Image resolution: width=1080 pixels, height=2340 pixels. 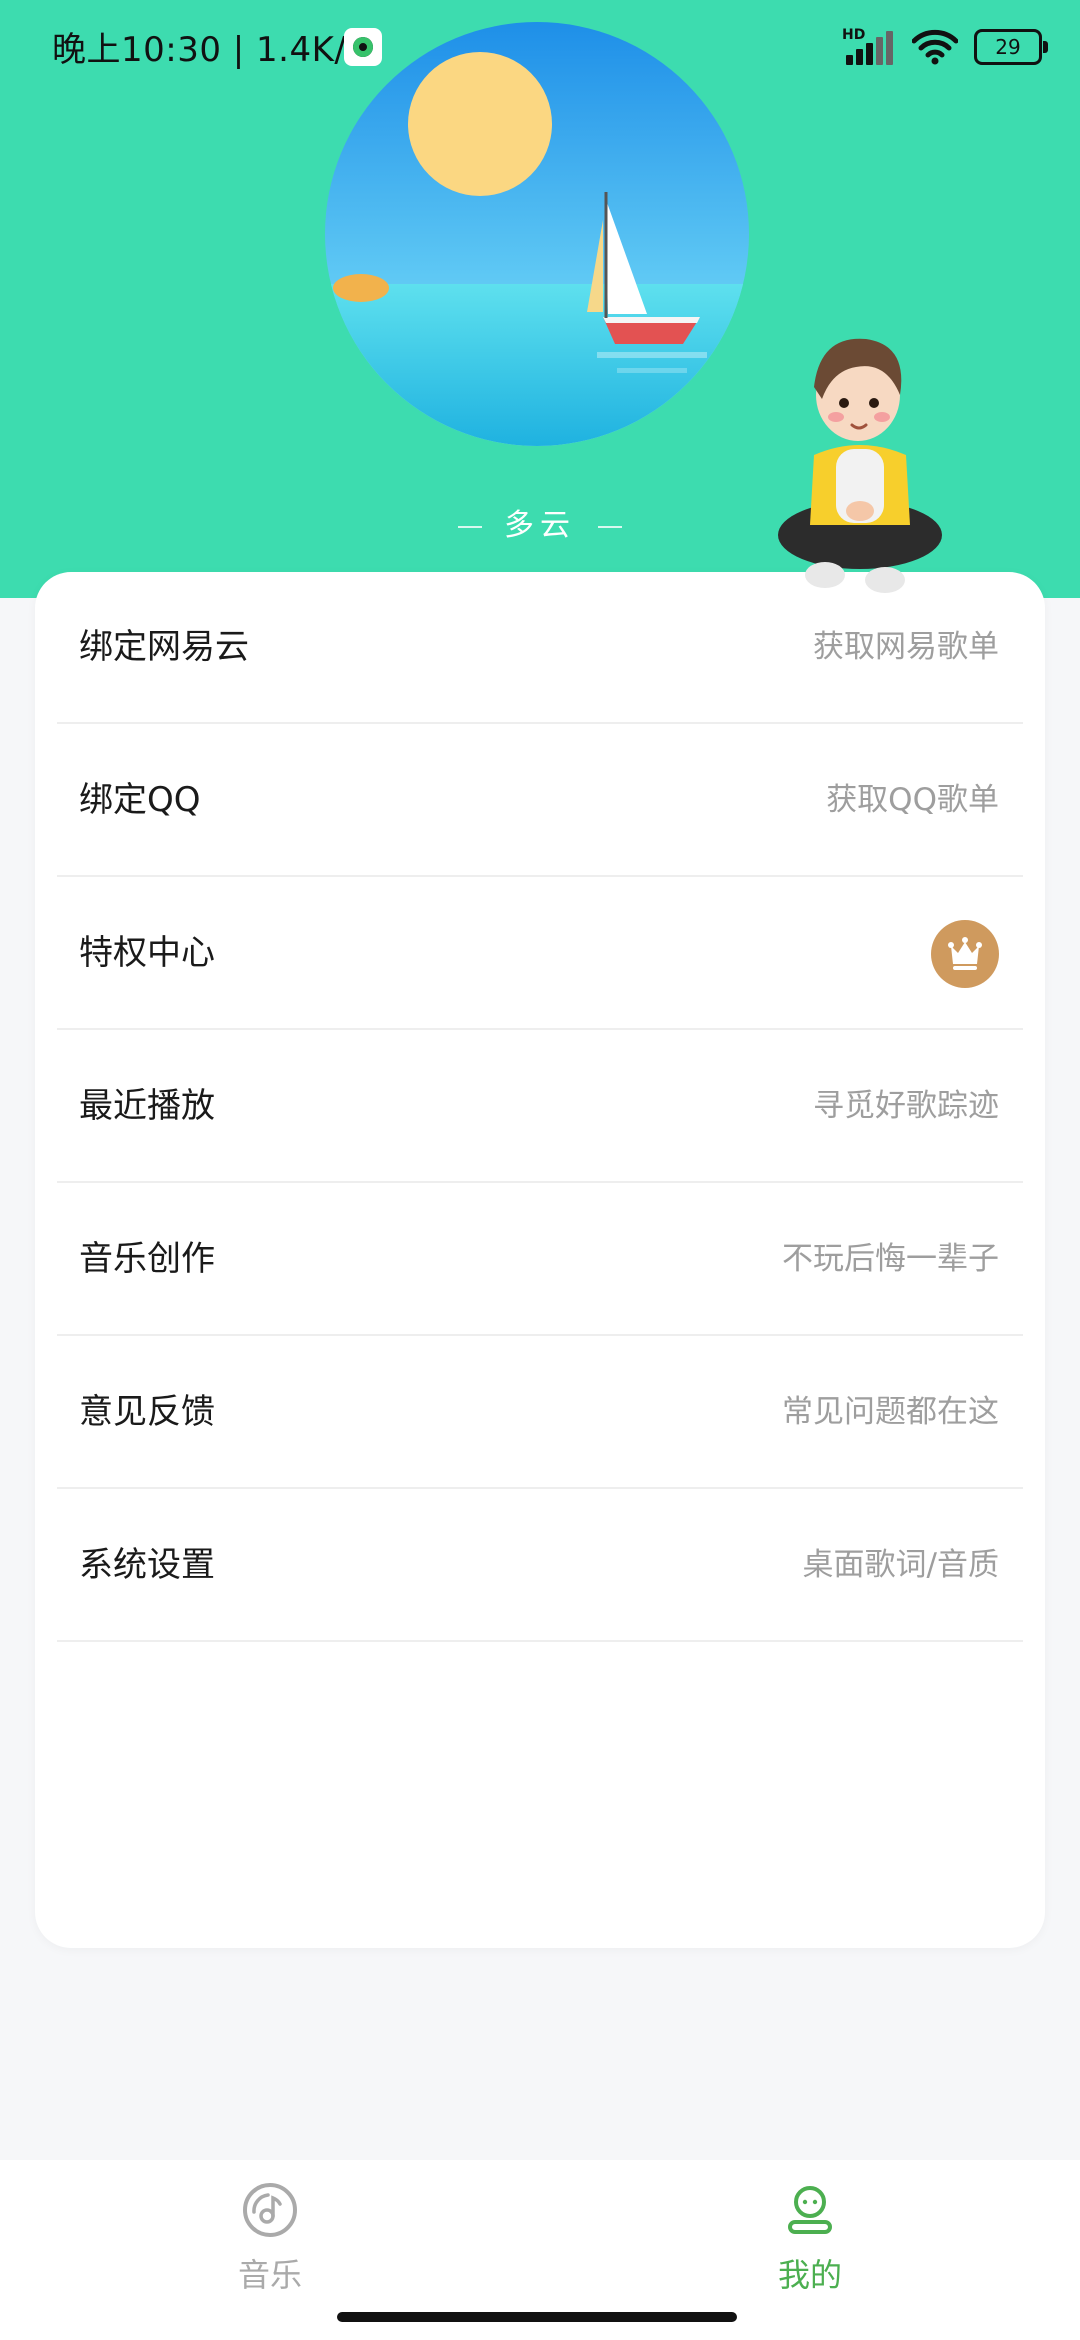 I want to click on menu-item-bind-qq: 绑定QQ 获取QQ歌单, so click(x=540, y=801).